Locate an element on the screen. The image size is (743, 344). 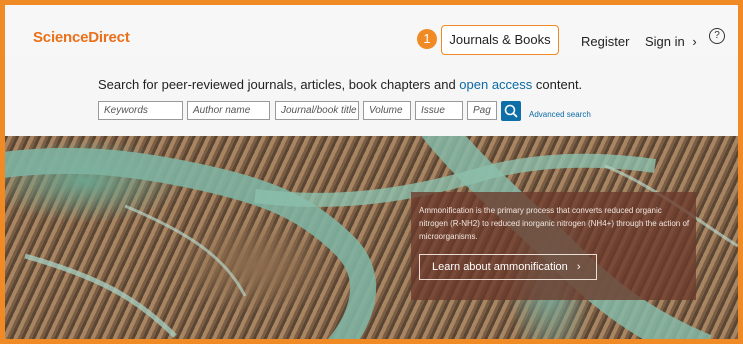
sciencedirect-logo: ScienceDirect is located at coordinates (81, 37).